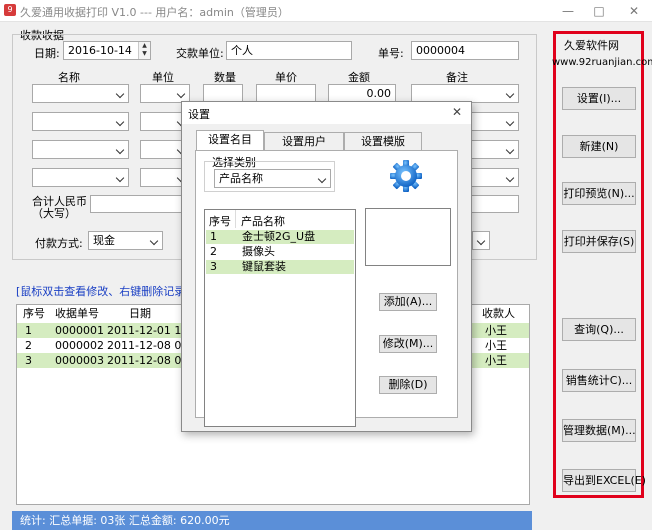 Image resolution: width=652 pixels, height=530 pixels. I want to click on number-input: 0000004, so click(465, 50).